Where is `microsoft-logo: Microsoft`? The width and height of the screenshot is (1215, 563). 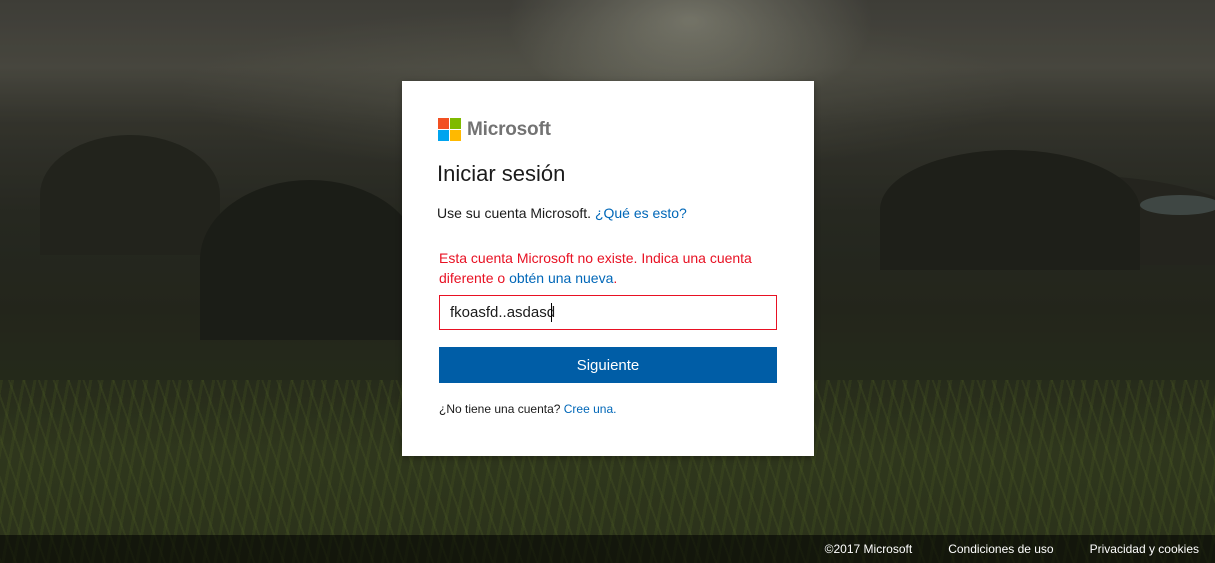 microsoft-logo: Microsoft is located at coordinates (494, 129).